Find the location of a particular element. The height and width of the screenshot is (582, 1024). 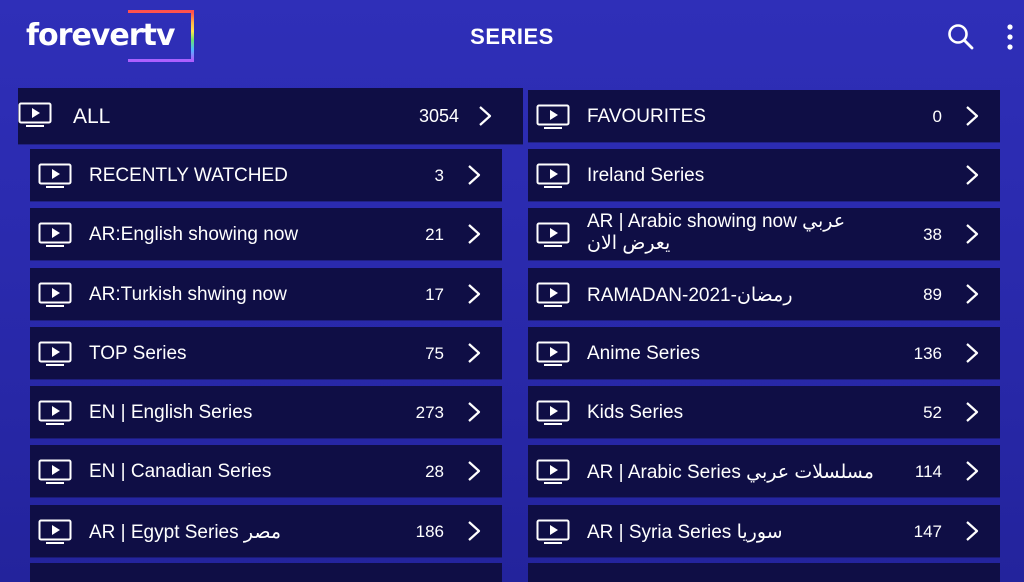

category-row: AR | Egypt Series مصر 186 is located at coordinates (266, 531).